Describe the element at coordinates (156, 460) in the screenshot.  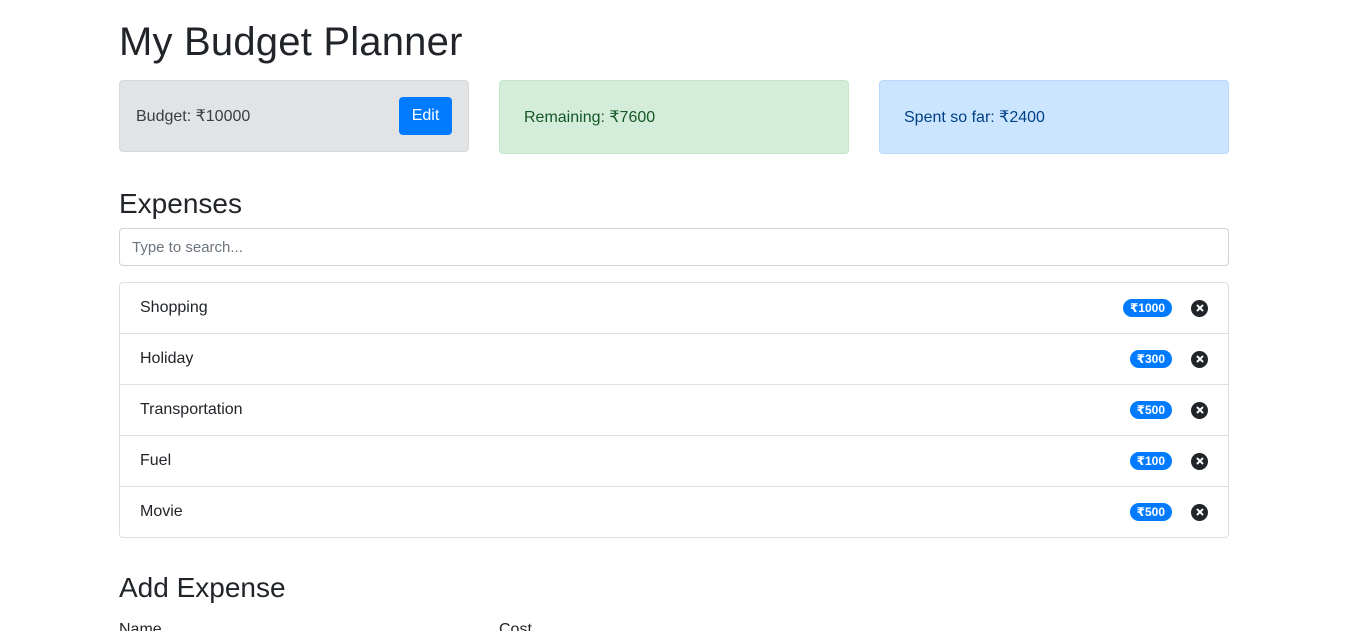
I see `expense-name: Fuel` at that location.